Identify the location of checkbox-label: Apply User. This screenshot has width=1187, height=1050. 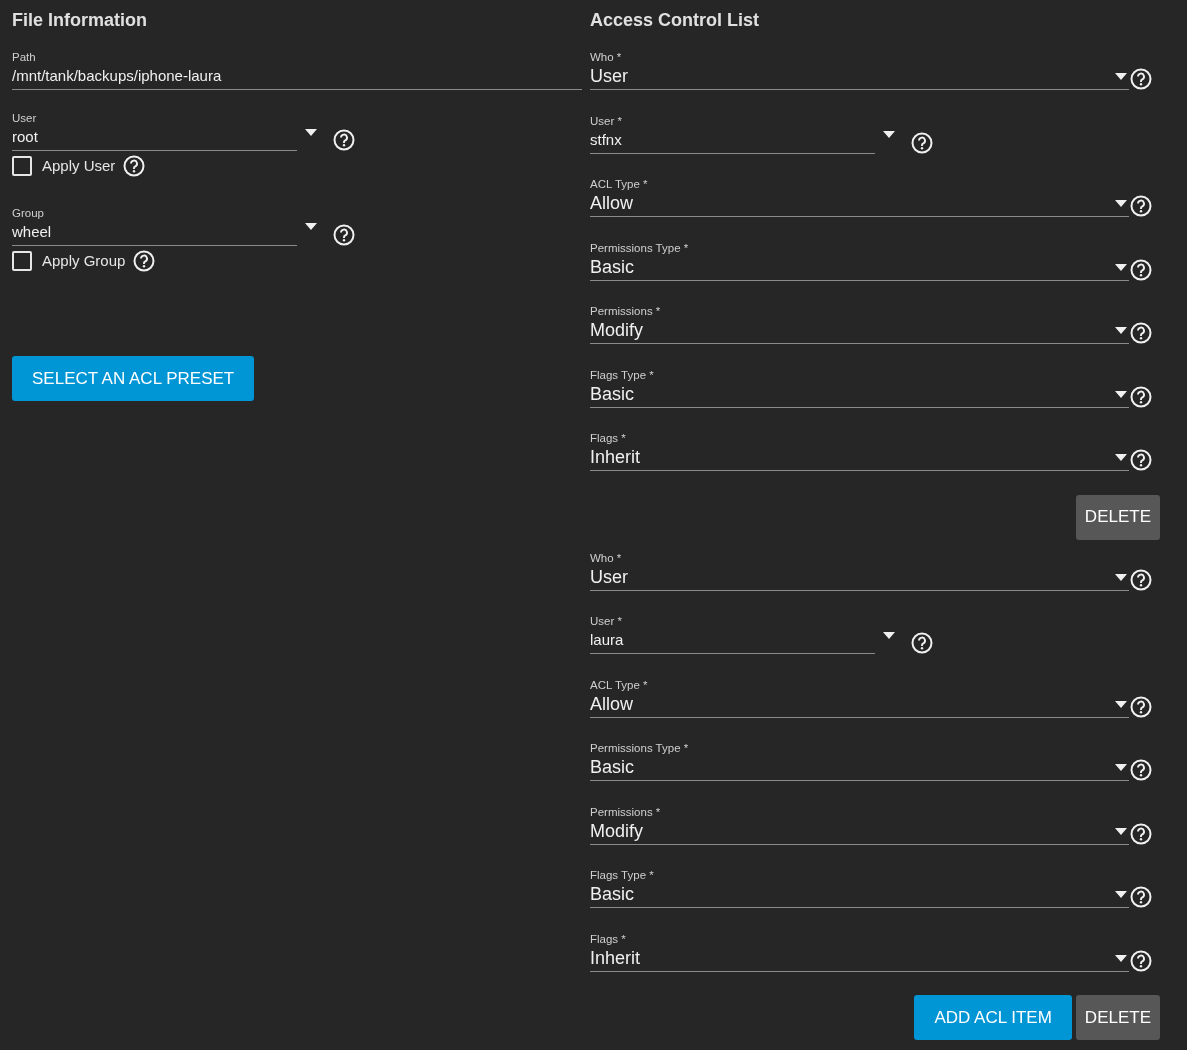
(79, 166).